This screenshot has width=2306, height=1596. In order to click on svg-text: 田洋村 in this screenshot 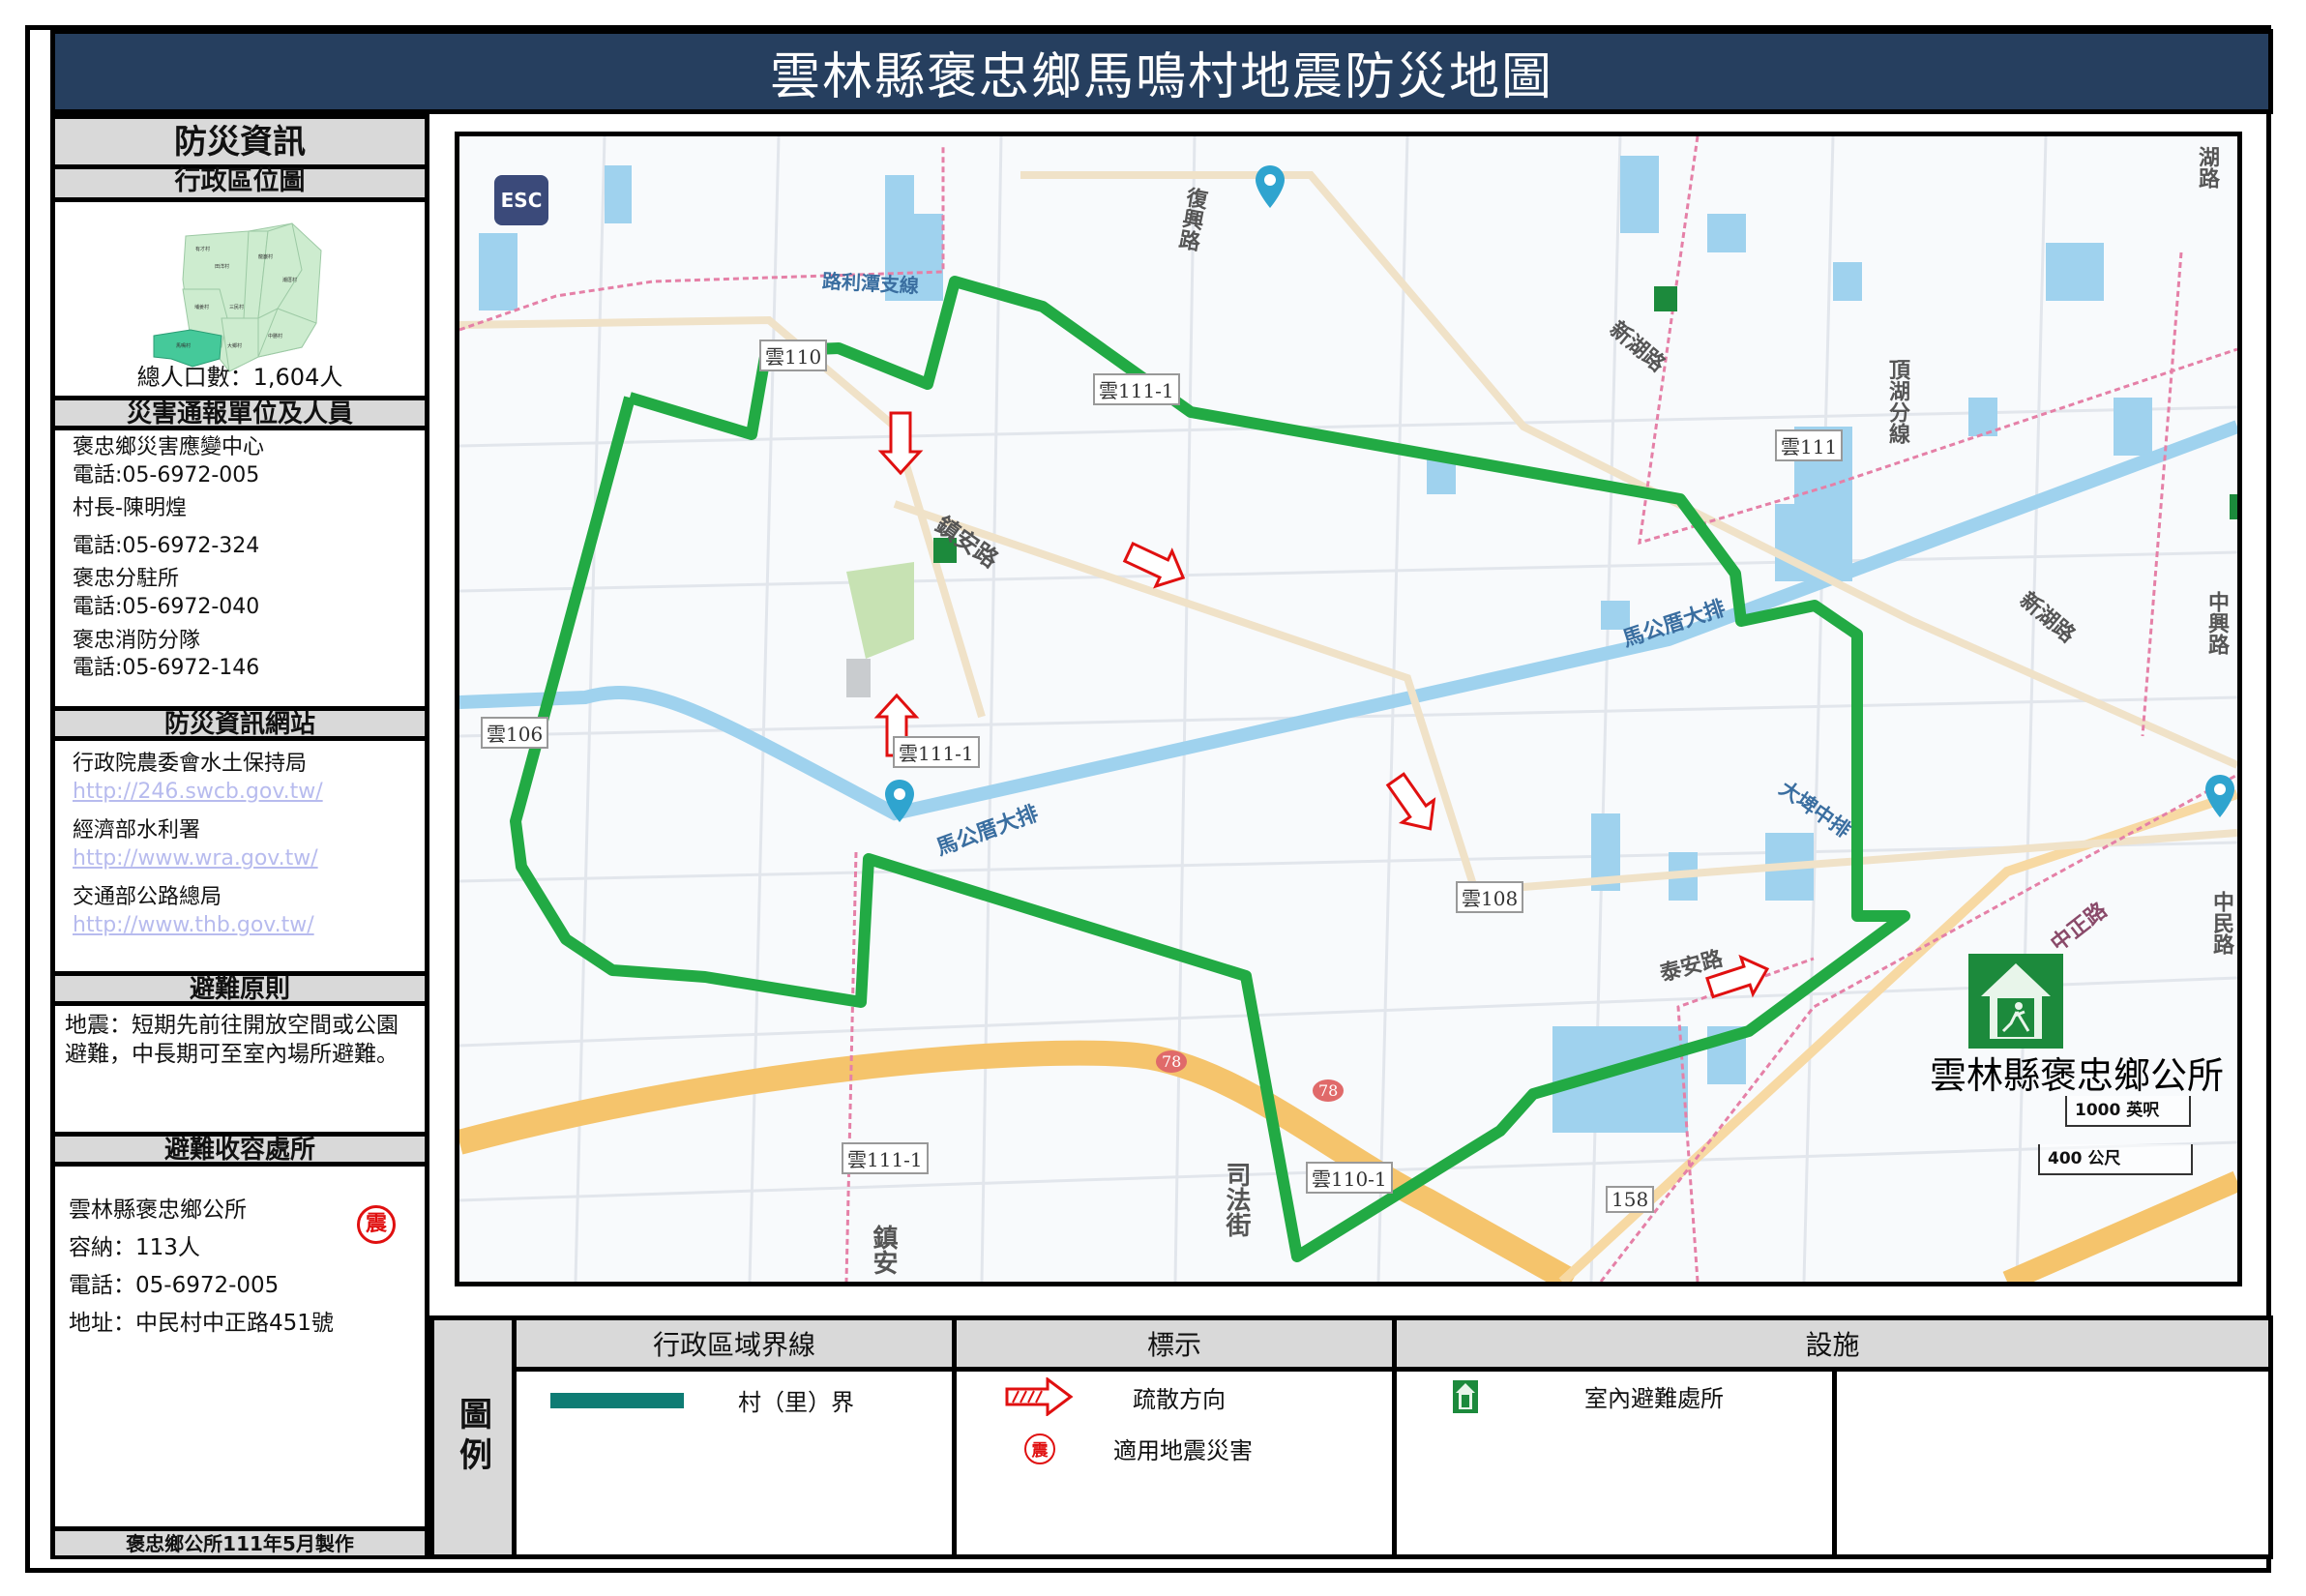, I will do `click(222, 266)`.